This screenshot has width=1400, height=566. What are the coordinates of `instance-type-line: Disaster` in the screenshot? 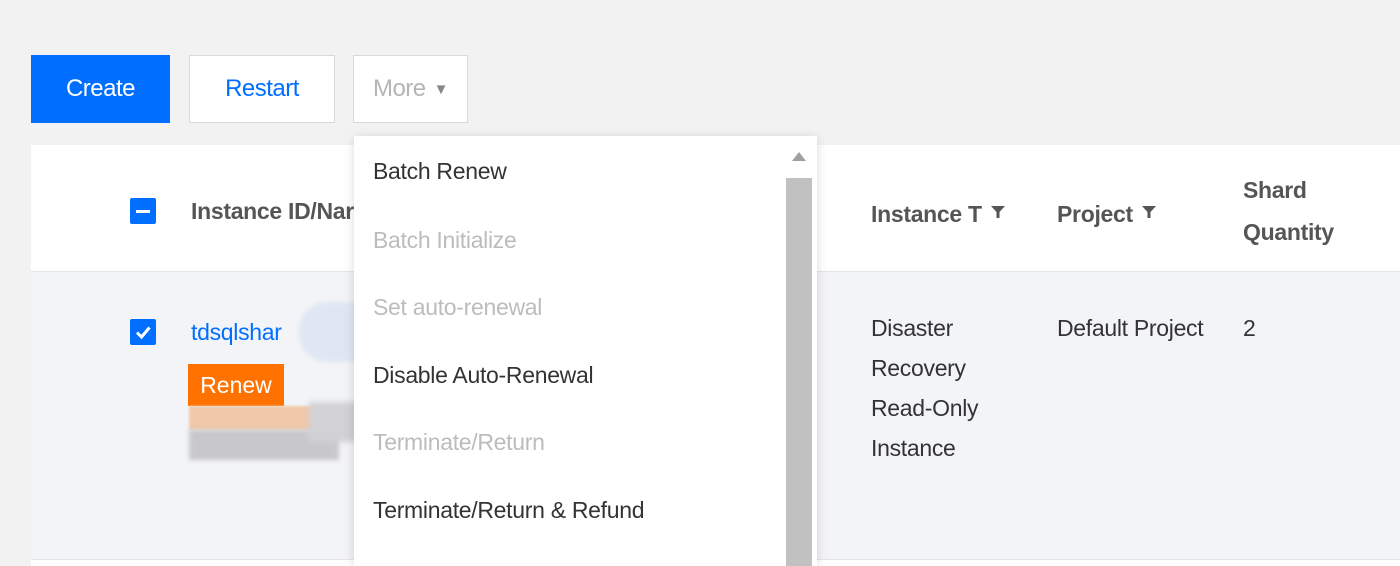 It's located at (912, 328).